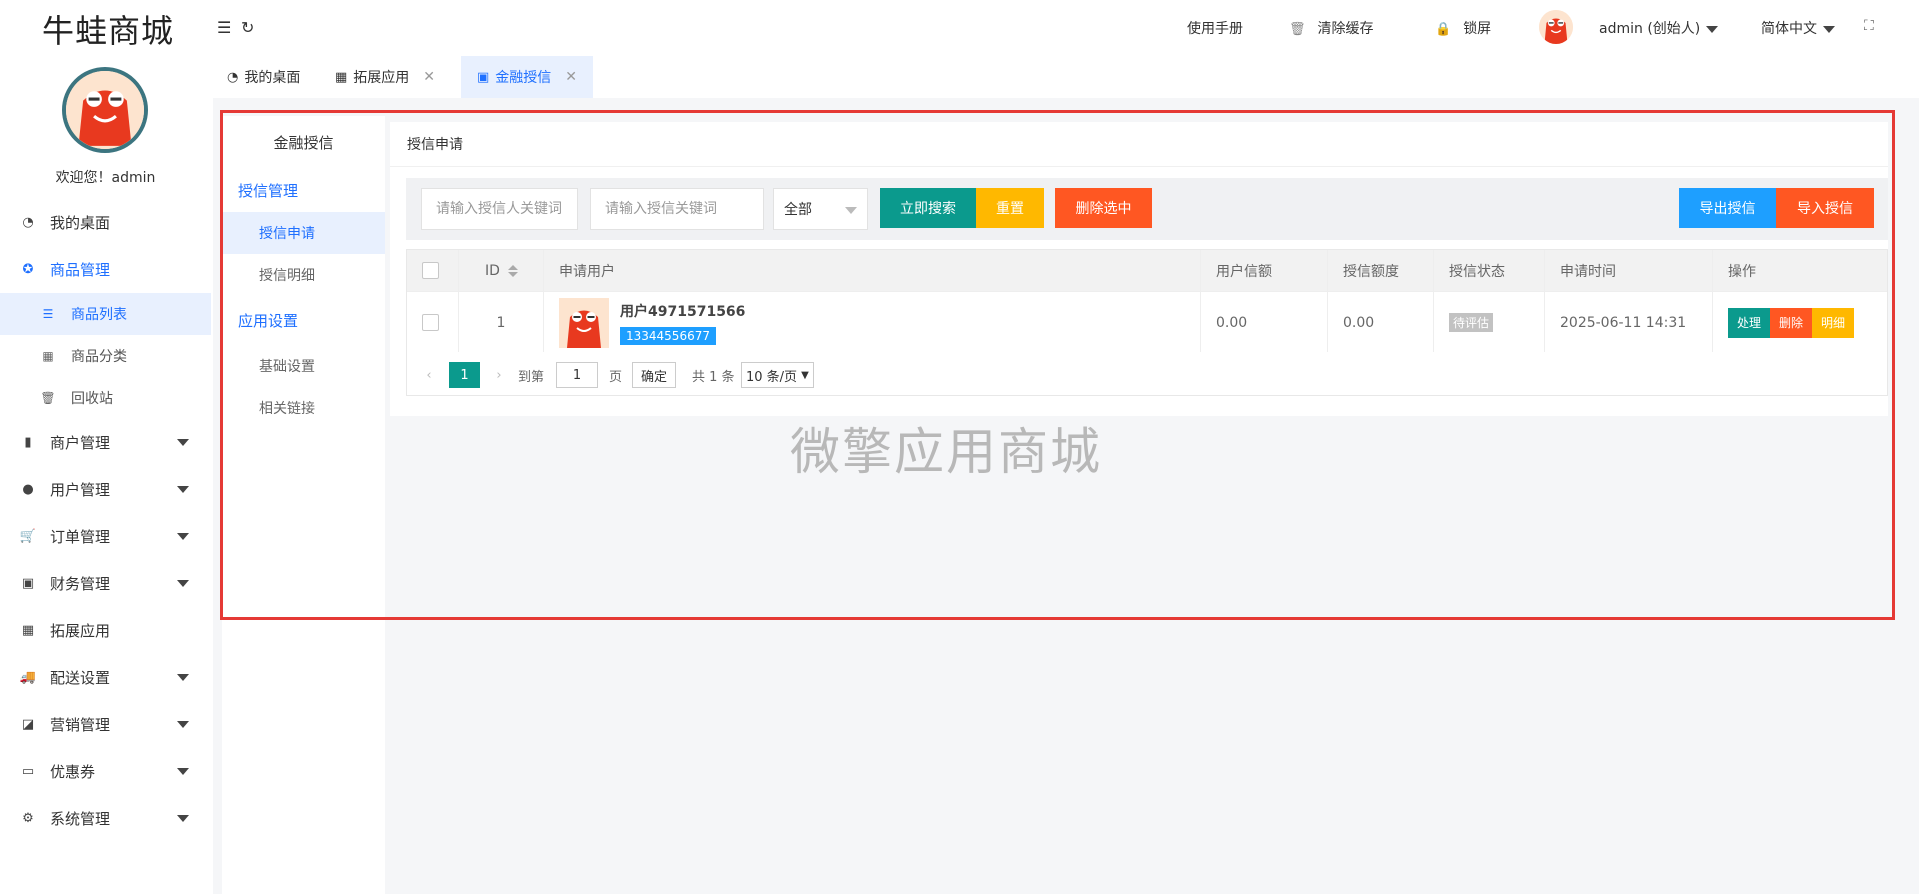 The image size is (1919, 894). Describe the element at coordinates (872, 322) in the screenshot. I see `row-user: 用户4971571566 13344556677` at that location.